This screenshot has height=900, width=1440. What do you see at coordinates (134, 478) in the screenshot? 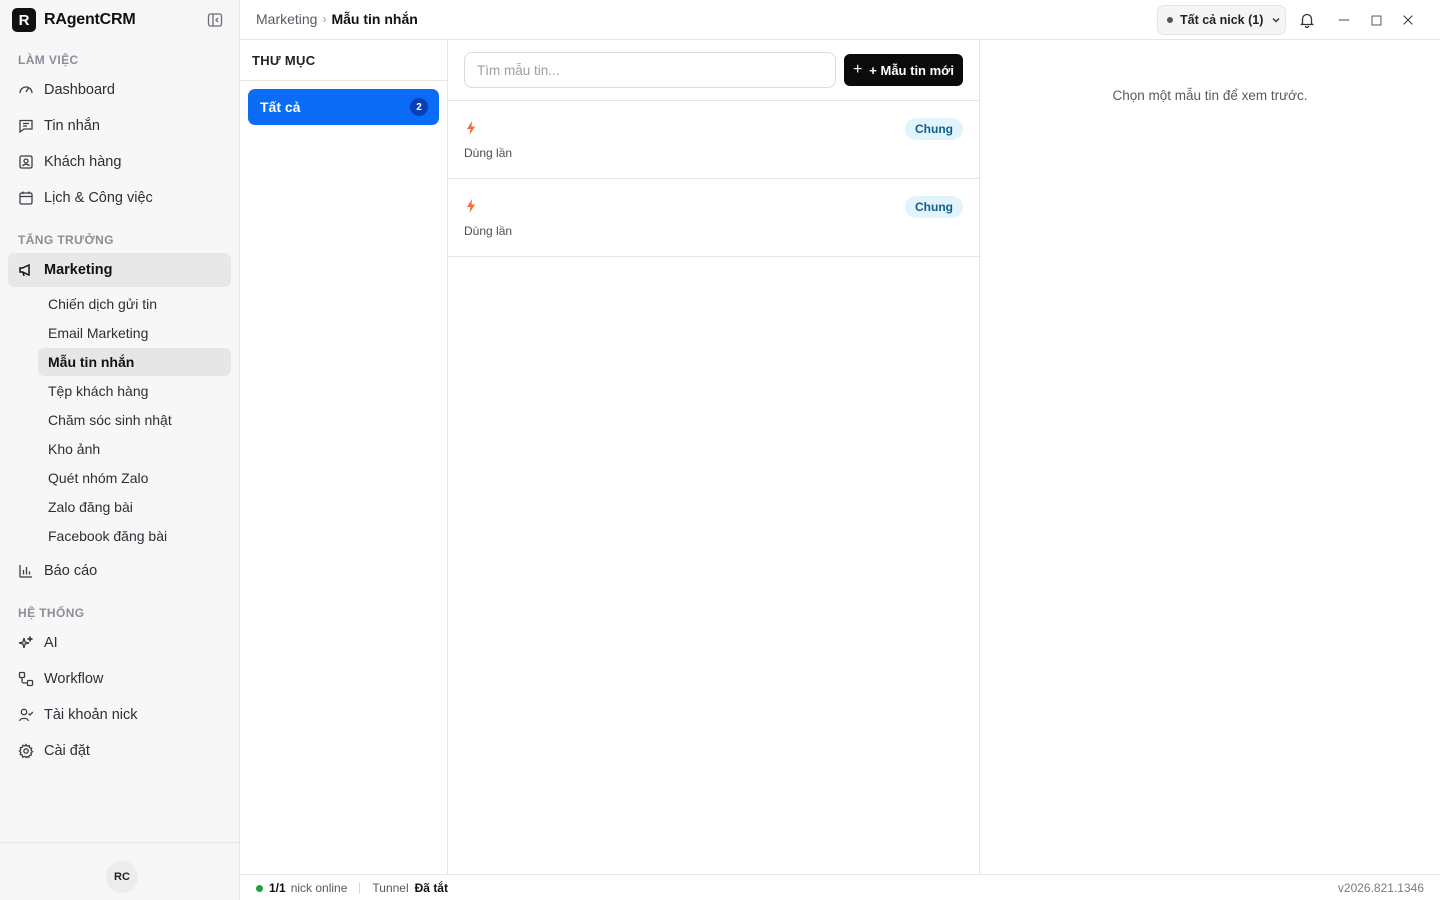
I see `subnav-zalo-group-scan: Quét nhóm Zalo` at bounding box center [134, 478].